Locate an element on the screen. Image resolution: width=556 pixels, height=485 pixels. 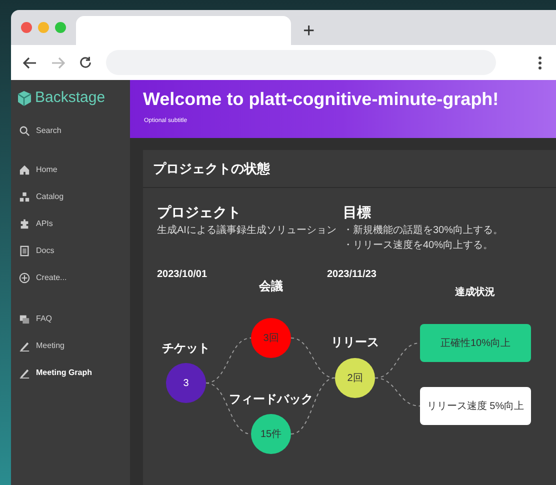
logo-text: Backstage is located at coordinates (70, 98).